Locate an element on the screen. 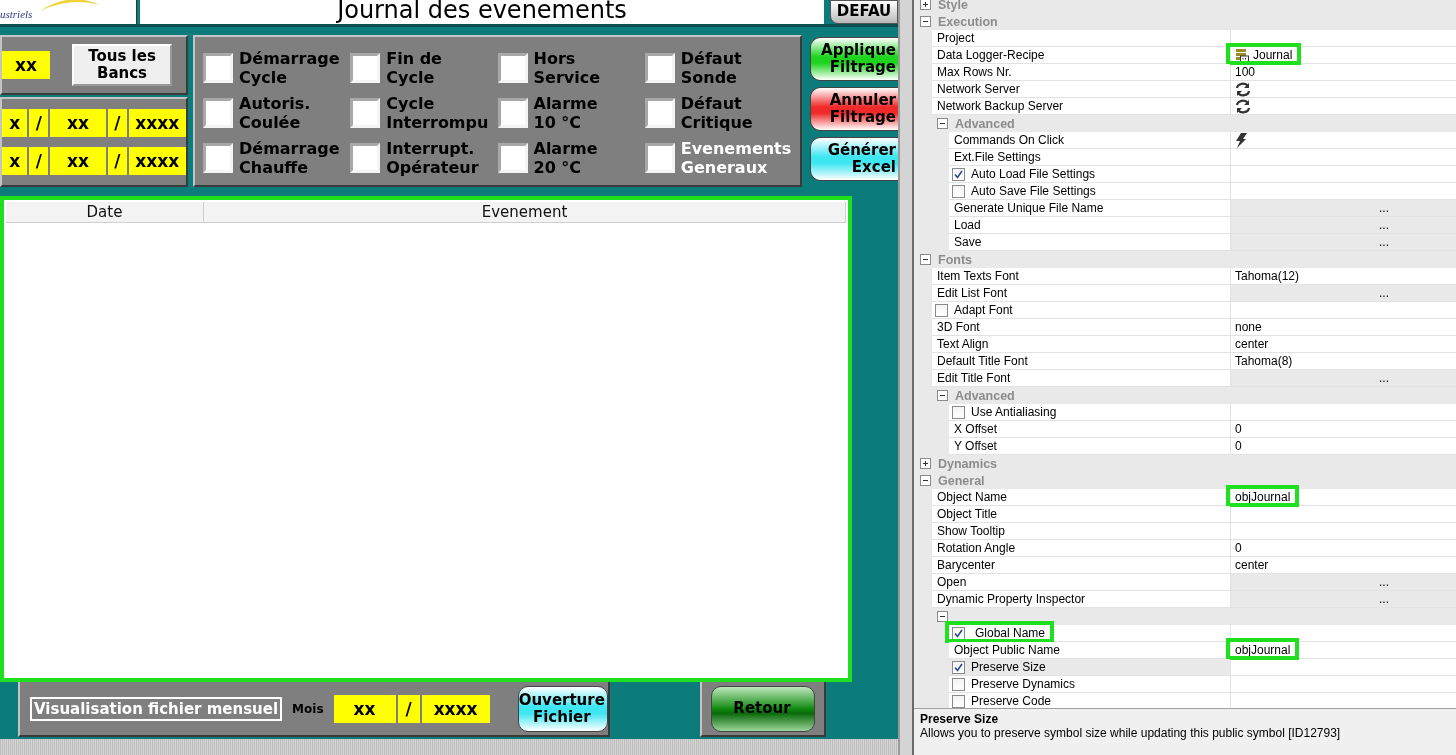 This screenshot has height=755, width=1456. property-label: Rotation Angle is located at coordinates (976, 548).